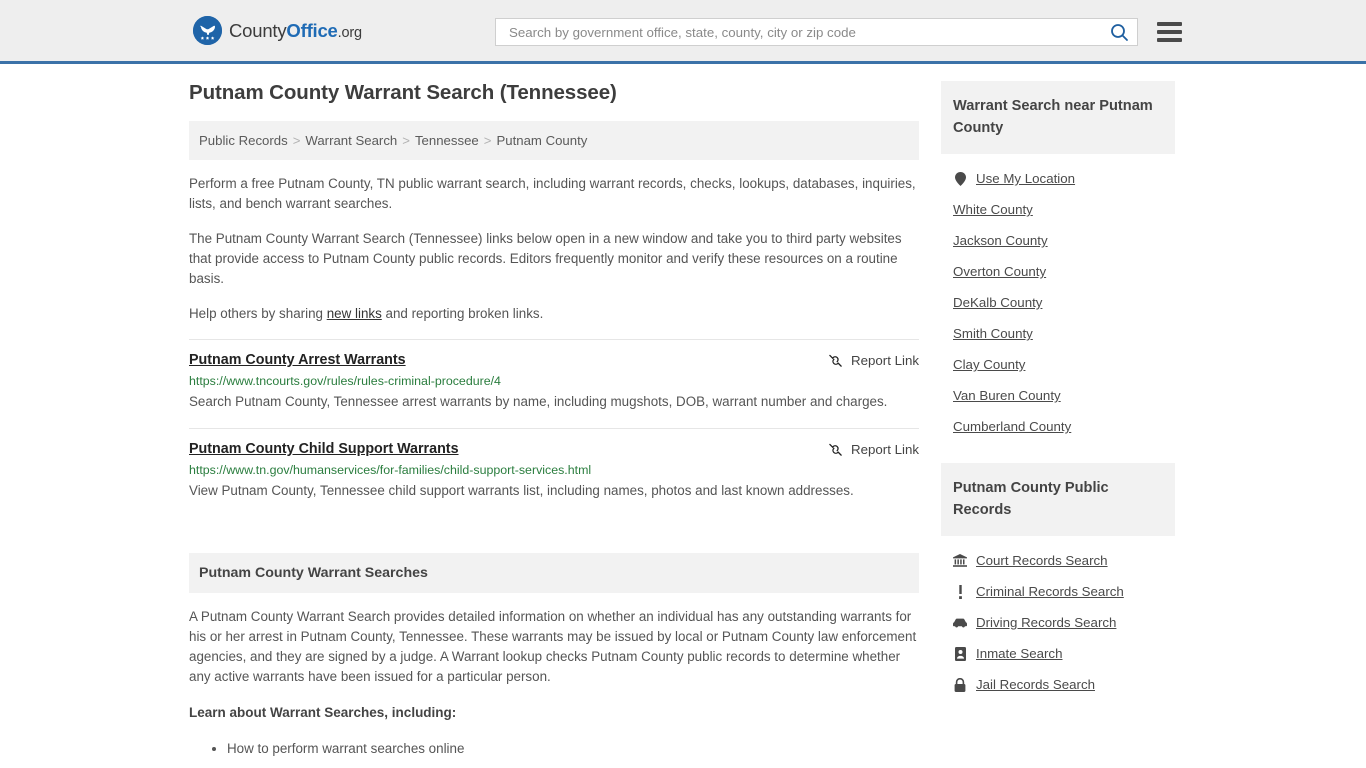 This screenshot has width=1366, height=768. I want to click on result-title-link: Putnam County Child Support Warrants, so click(324, 449).